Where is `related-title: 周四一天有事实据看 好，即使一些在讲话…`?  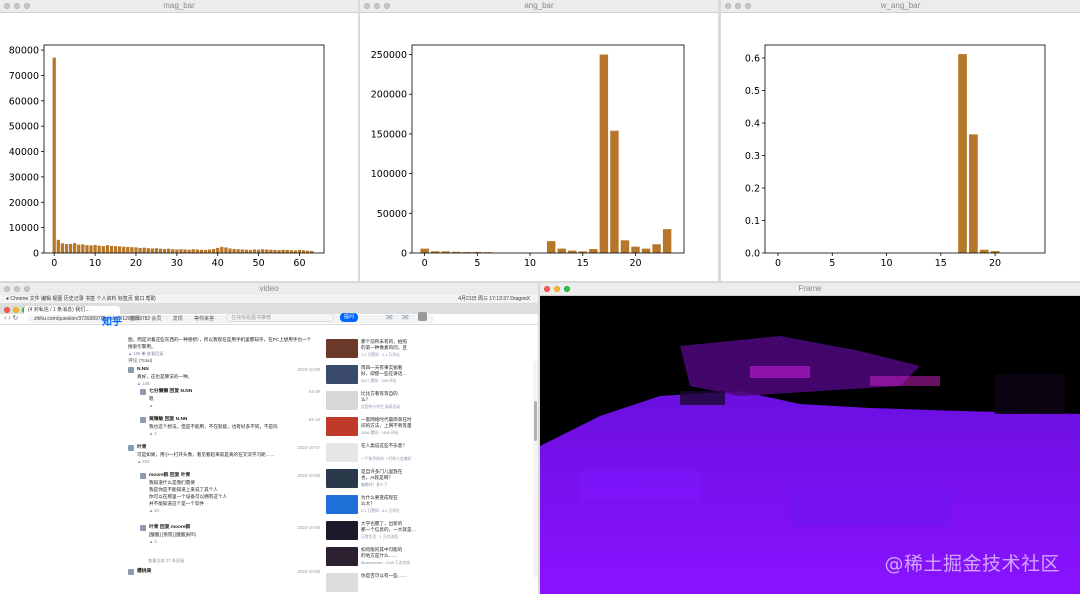
related-title: 周四一天有事实据看 好，即使一些在讲话… is located at coordinates (388, 371).